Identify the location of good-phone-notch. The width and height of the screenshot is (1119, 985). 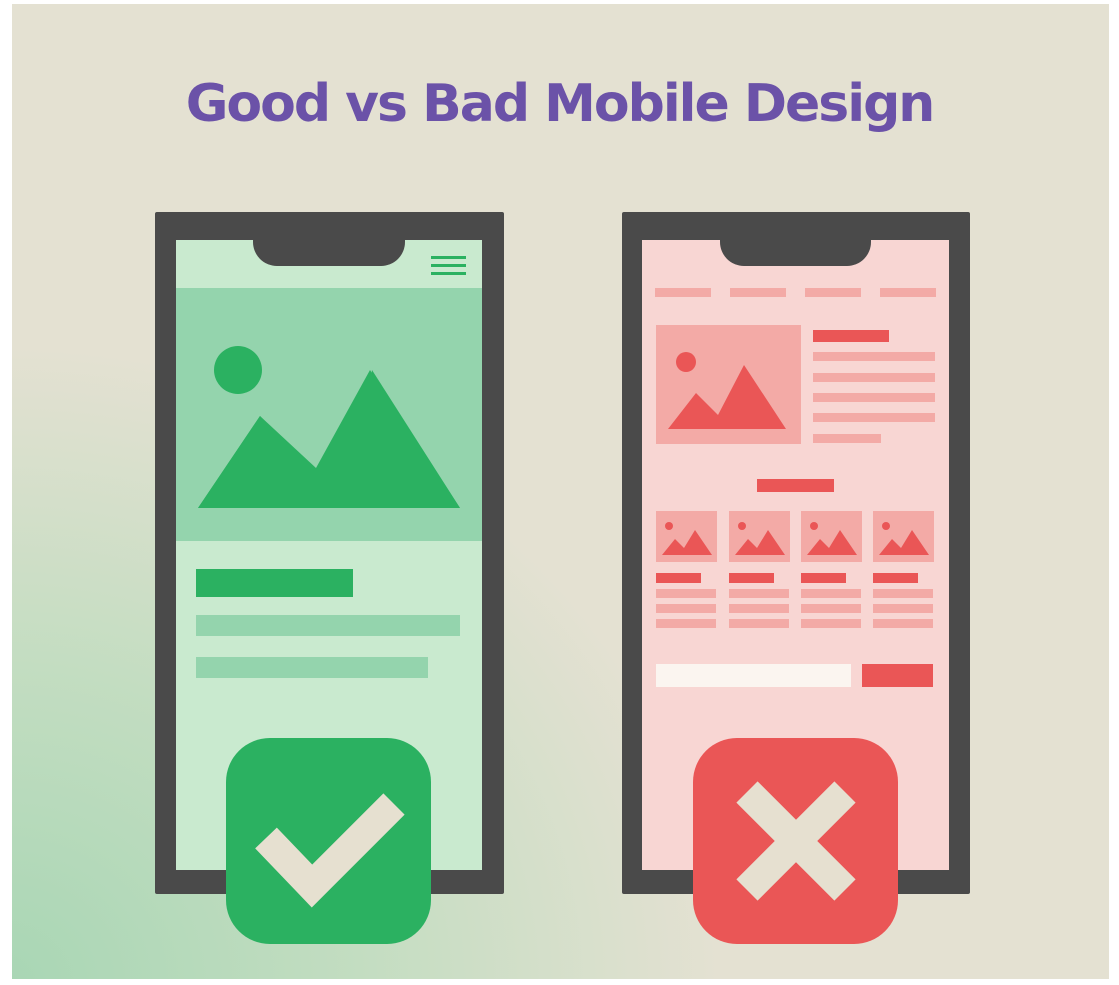
(329, 250).